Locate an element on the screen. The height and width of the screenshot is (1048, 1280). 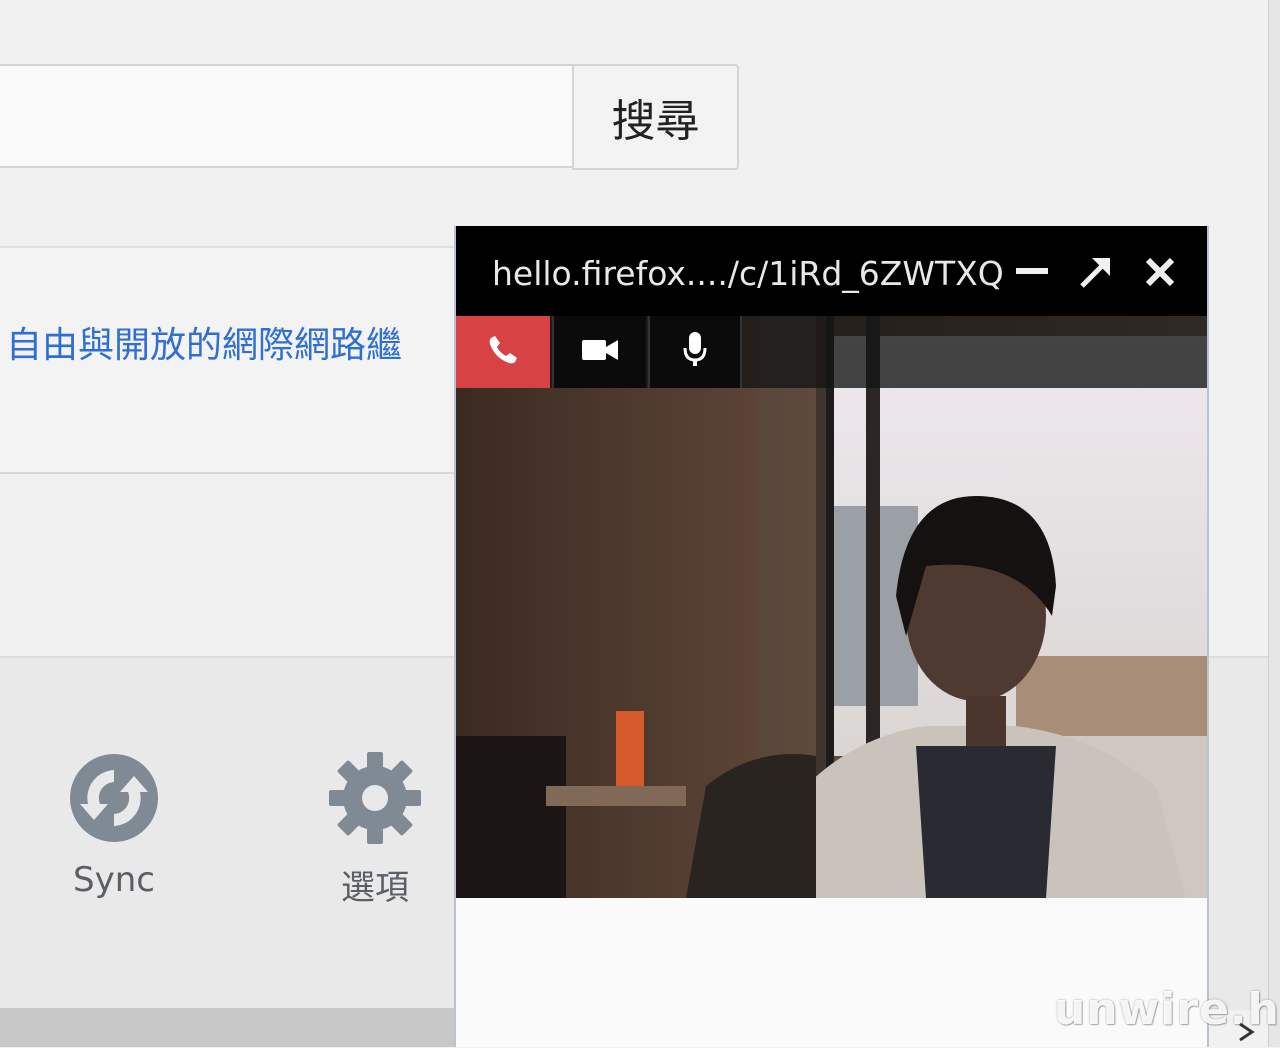
options-launcher-item: 選項 is located at coordinates (375, 830).